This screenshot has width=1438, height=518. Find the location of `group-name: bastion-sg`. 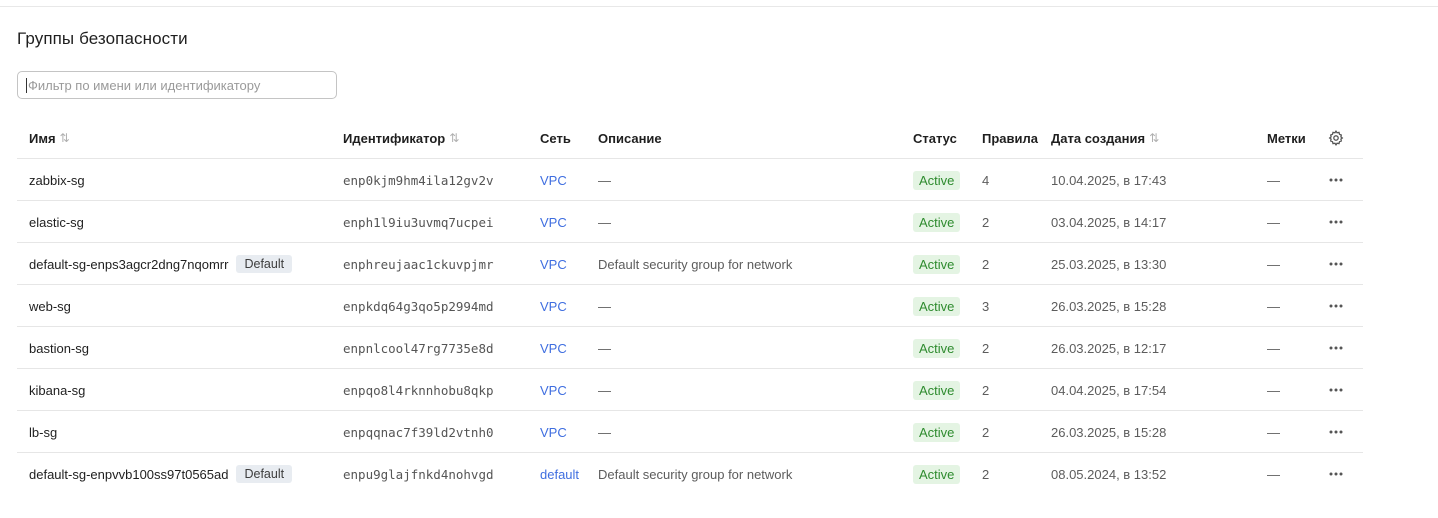

group-name: bastion-sg is located at coordinates (59, 348).